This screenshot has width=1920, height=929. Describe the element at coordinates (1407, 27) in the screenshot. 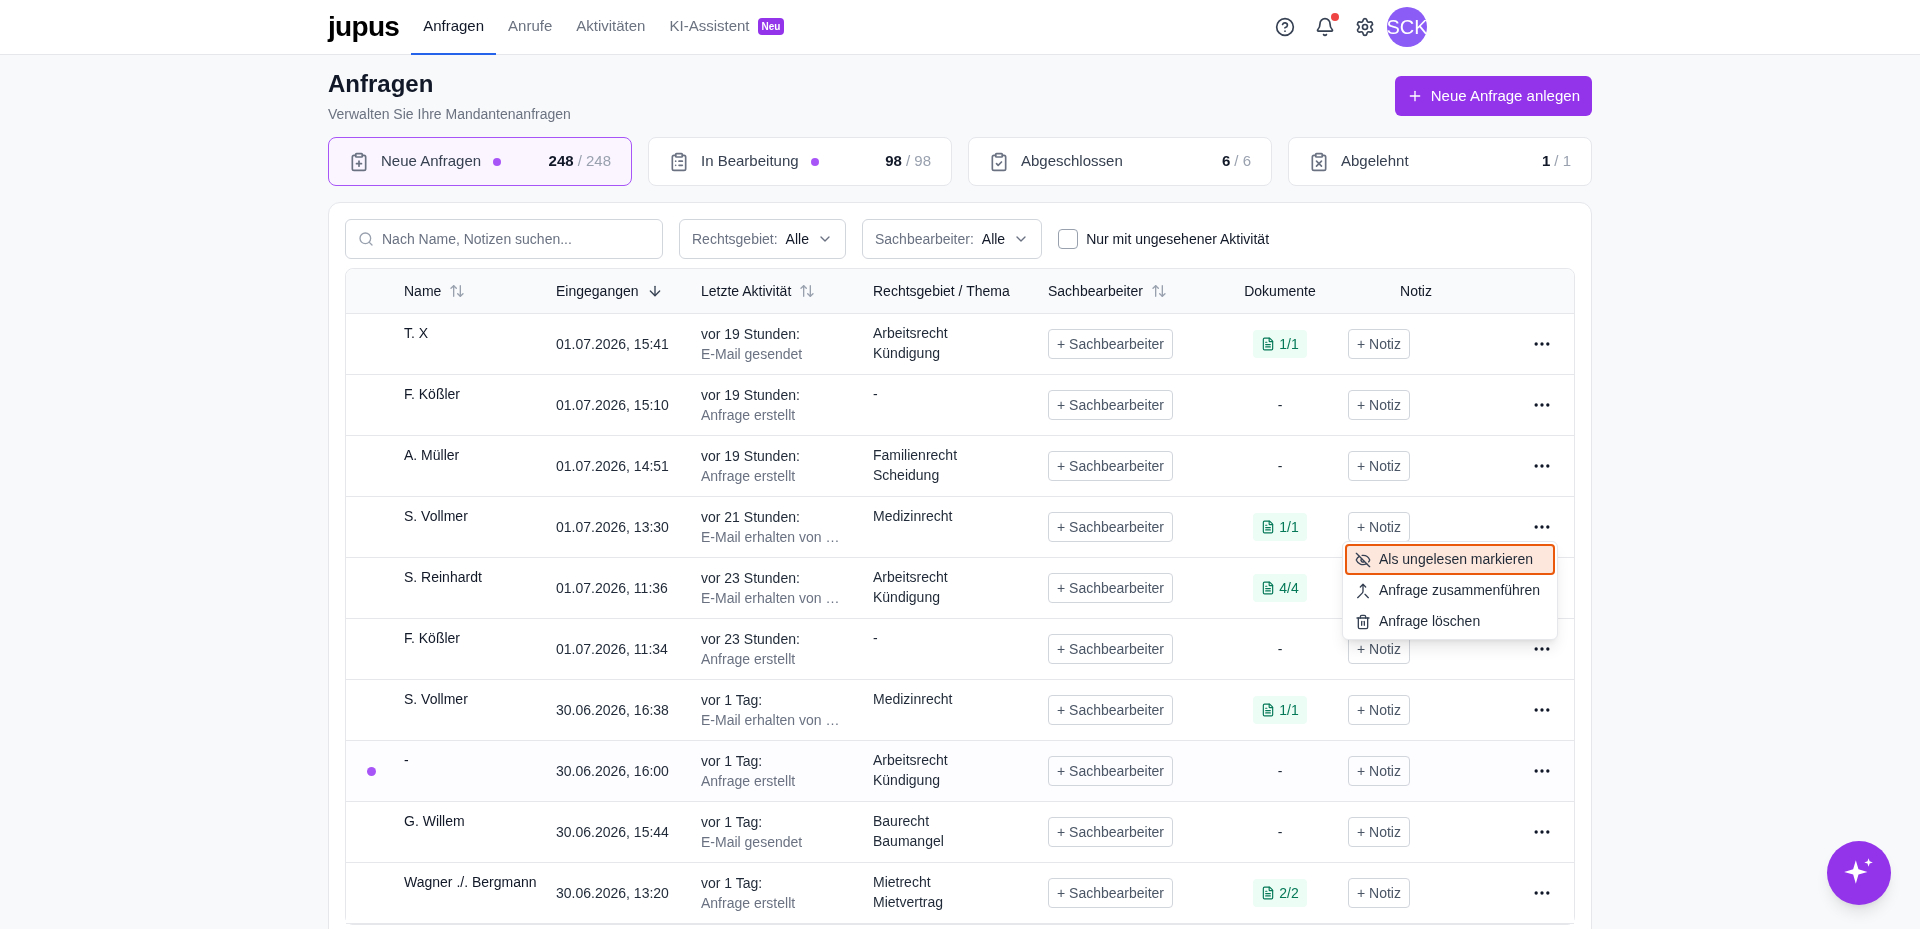

I see `avatar: SCK` at that location.